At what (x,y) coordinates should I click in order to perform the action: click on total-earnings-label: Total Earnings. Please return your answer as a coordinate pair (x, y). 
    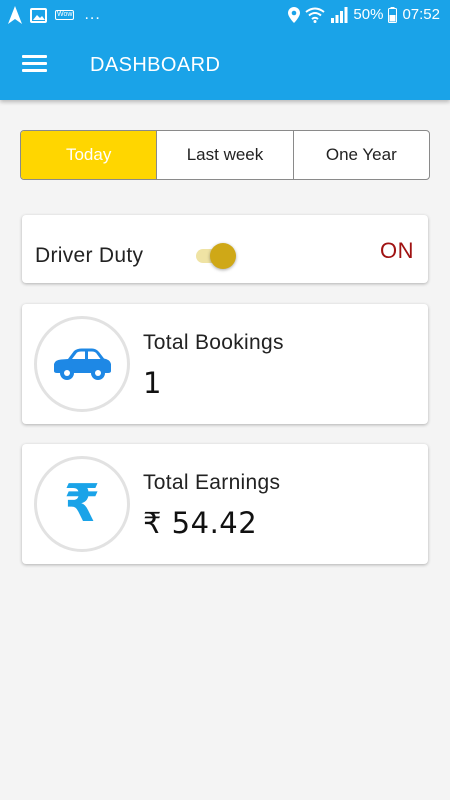
    Looking at the image, I should click on (212, 482).